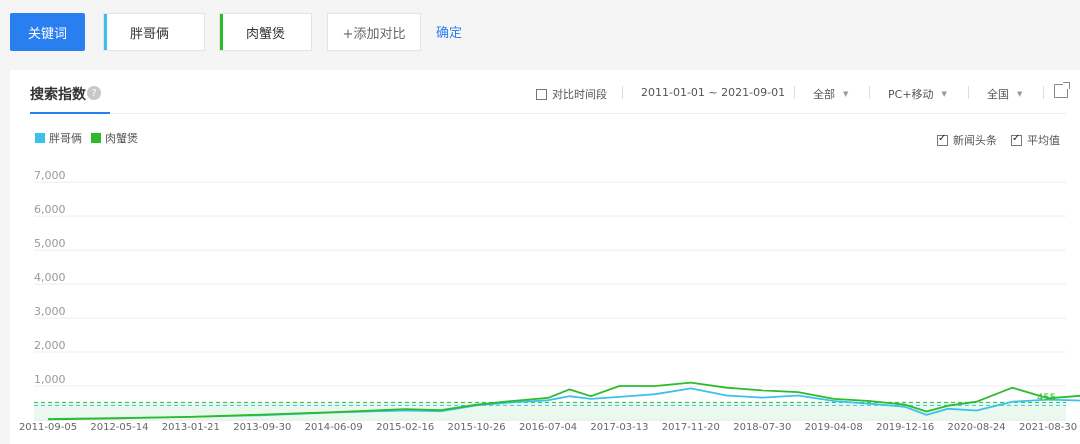 The image size is (1080, 444). What do you see at coordinates (50, 379) in the screenshot?
I see `y-tick-label: 1,000` at bounding box center [50, 379].